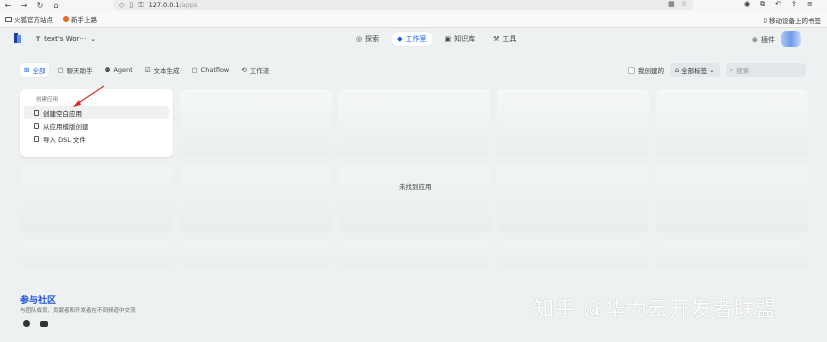 The image size is (827, 342). I want to click on annotation-arrow-icon, so click(89, 96).